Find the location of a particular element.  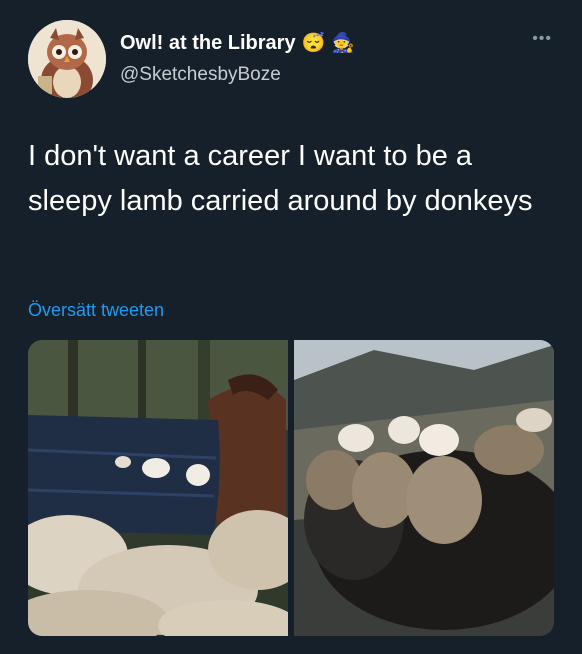

author-name-row: Owl! at the Library 😴 🧙 is located at coordinates (237, 43).